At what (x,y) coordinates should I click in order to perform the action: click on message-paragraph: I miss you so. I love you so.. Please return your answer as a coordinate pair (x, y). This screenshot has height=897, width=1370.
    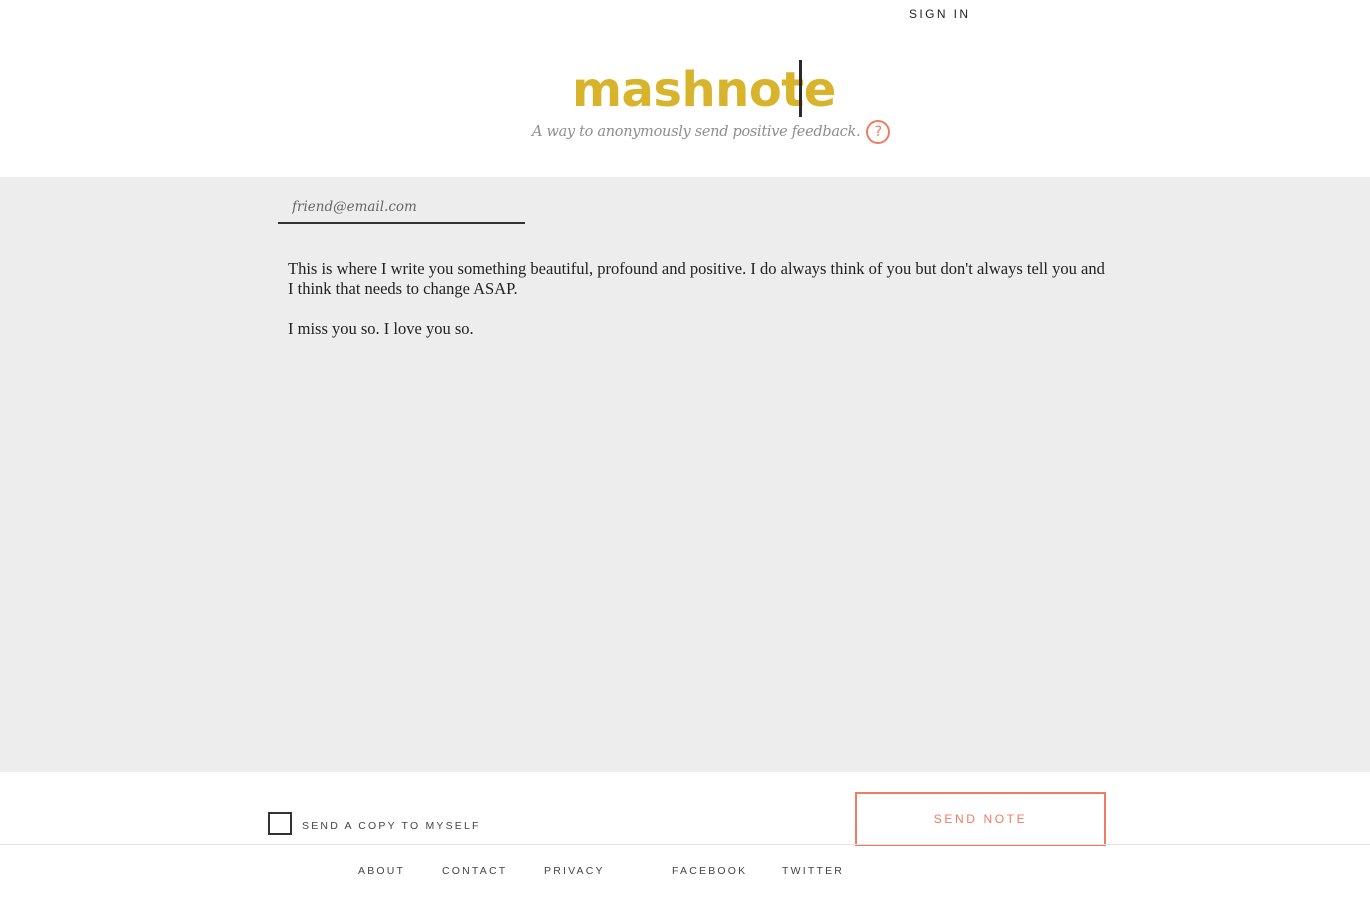
    Looking at the image, I should click on (381, 328).